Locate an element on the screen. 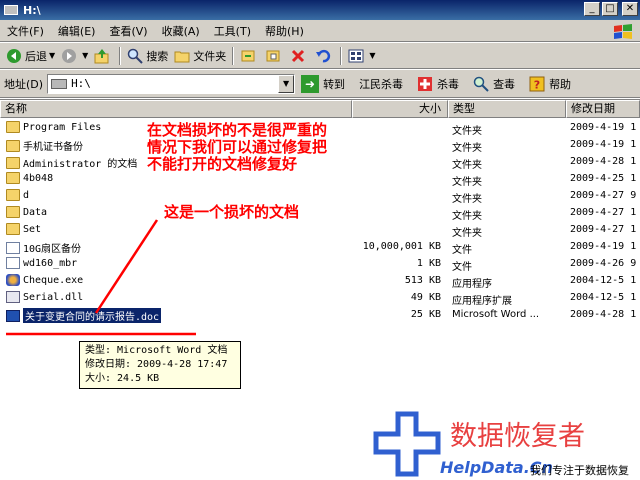 This screenshot has width=640, height=480. annotation-explanation: 在文档损坏的不是很严重的 情况下我们可以通过修复把 不能打开的文档修复好 is located at coordinates (237, 147).